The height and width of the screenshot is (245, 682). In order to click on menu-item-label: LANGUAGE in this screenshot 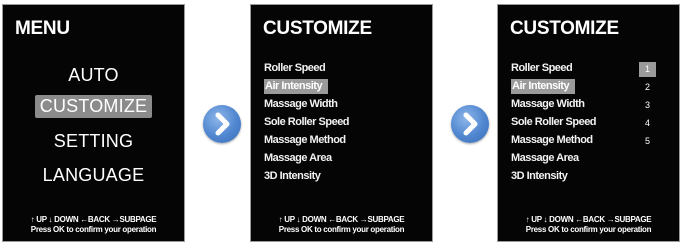, I will do `click(93, 175)`.